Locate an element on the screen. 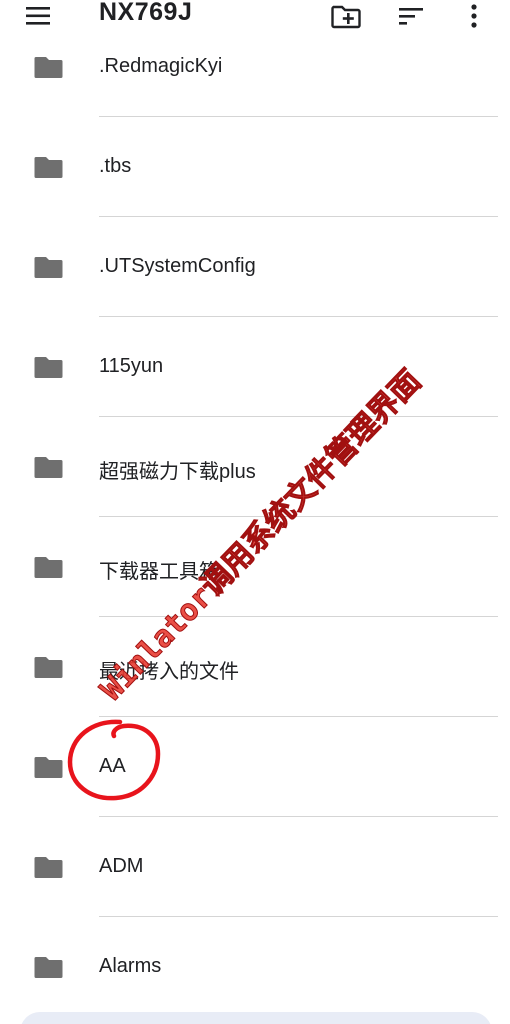 This screenshot has width=510, height=1024. sort-icon is located at coordinates (411, 16).